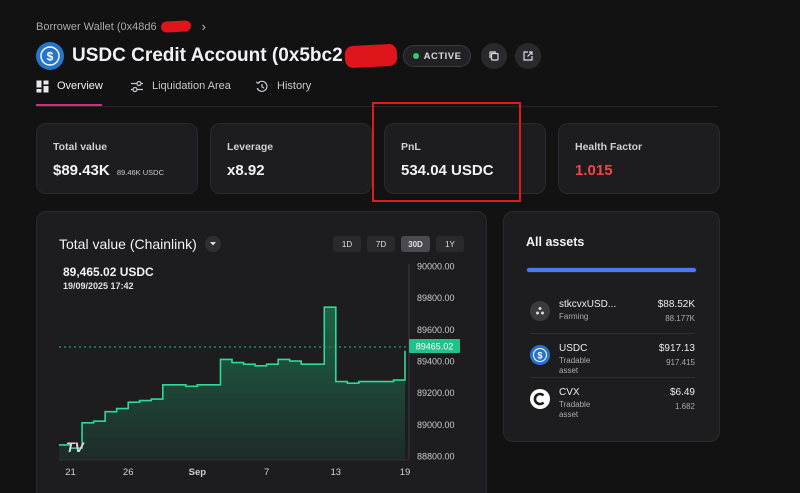 This screenshot has width=800, height=493. I want to click on asset-amount: 1.682, so click(684, 406).